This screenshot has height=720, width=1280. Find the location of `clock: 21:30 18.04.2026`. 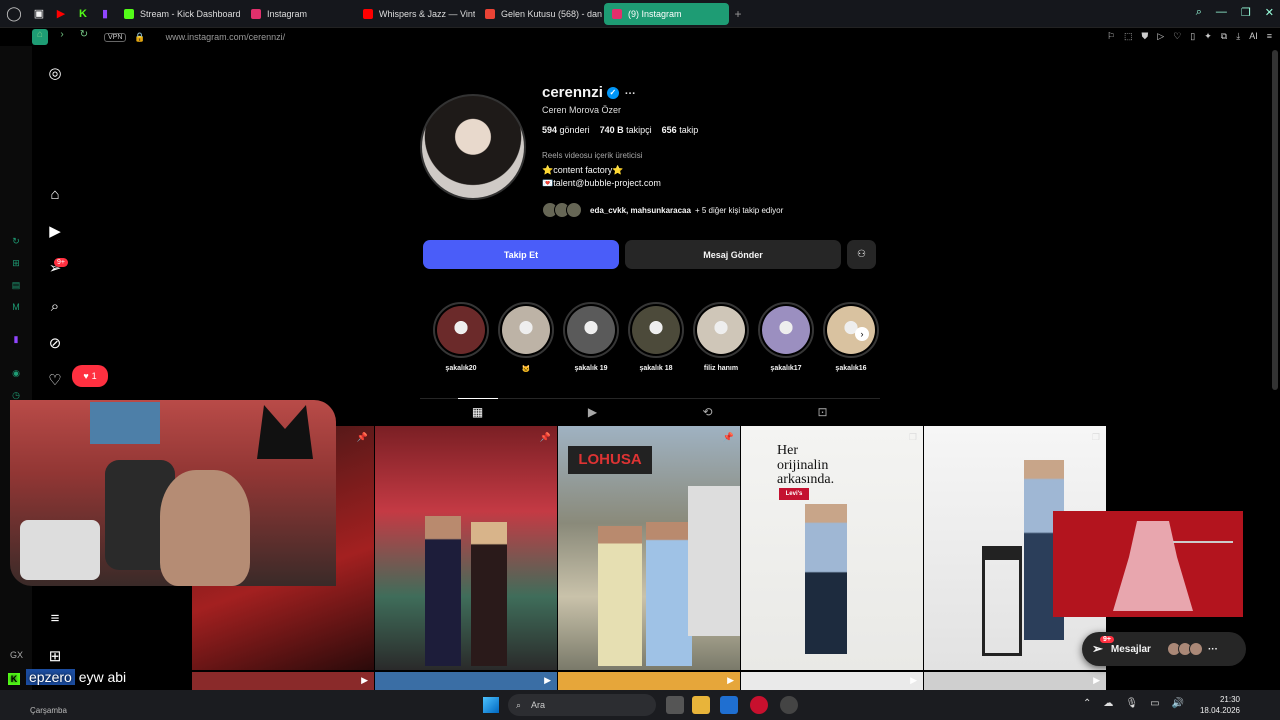

clock: 21:30 18.04.2026 is located at coordinates (1220, 705).